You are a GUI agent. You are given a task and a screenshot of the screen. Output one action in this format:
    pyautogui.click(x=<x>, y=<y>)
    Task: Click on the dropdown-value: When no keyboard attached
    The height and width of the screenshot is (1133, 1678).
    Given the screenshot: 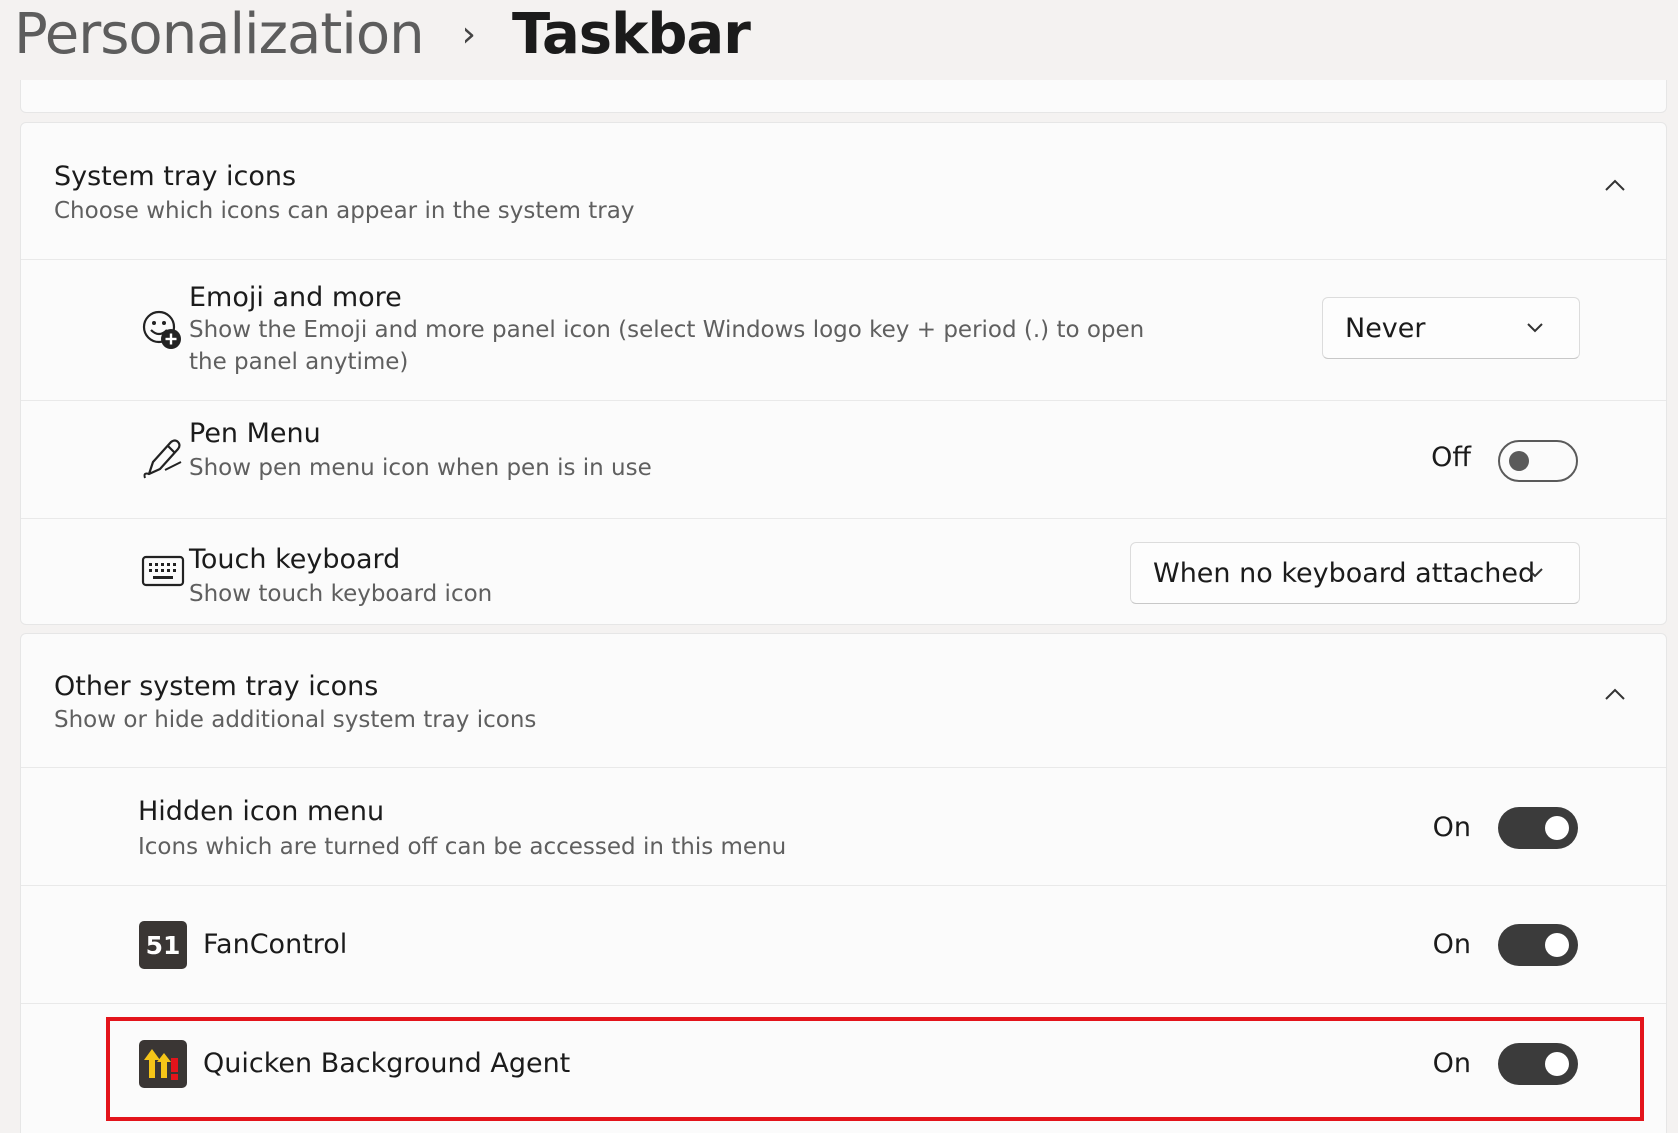 What is the action you would take?
    pyautogui.click(x=1344, y=573)
    